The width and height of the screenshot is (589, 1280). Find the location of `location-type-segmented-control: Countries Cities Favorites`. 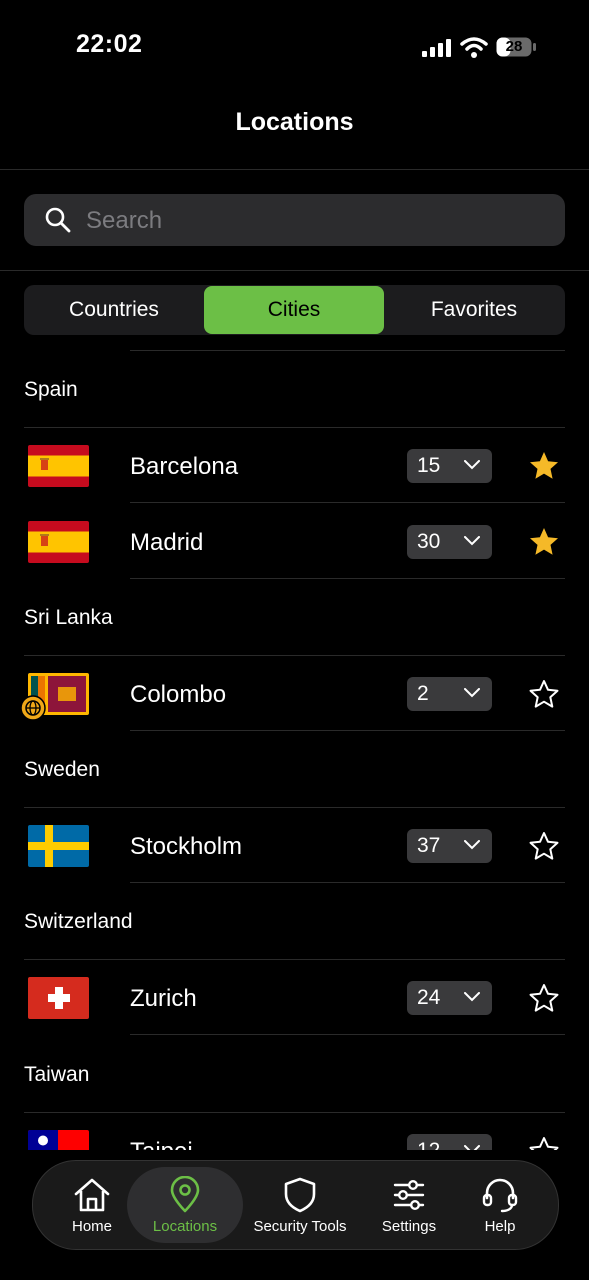

location-type-segmented-control: Countries Cities Favorites is located at coordinates (294, 310).